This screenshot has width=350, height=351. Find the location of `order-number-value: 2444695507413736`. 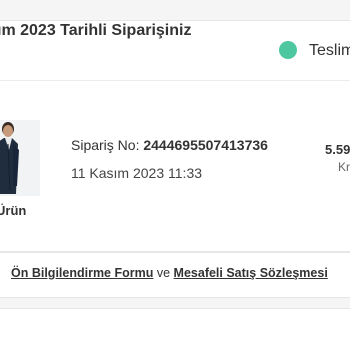

order-number-value: 2444695507413736 is located at coordinates (205, 145).